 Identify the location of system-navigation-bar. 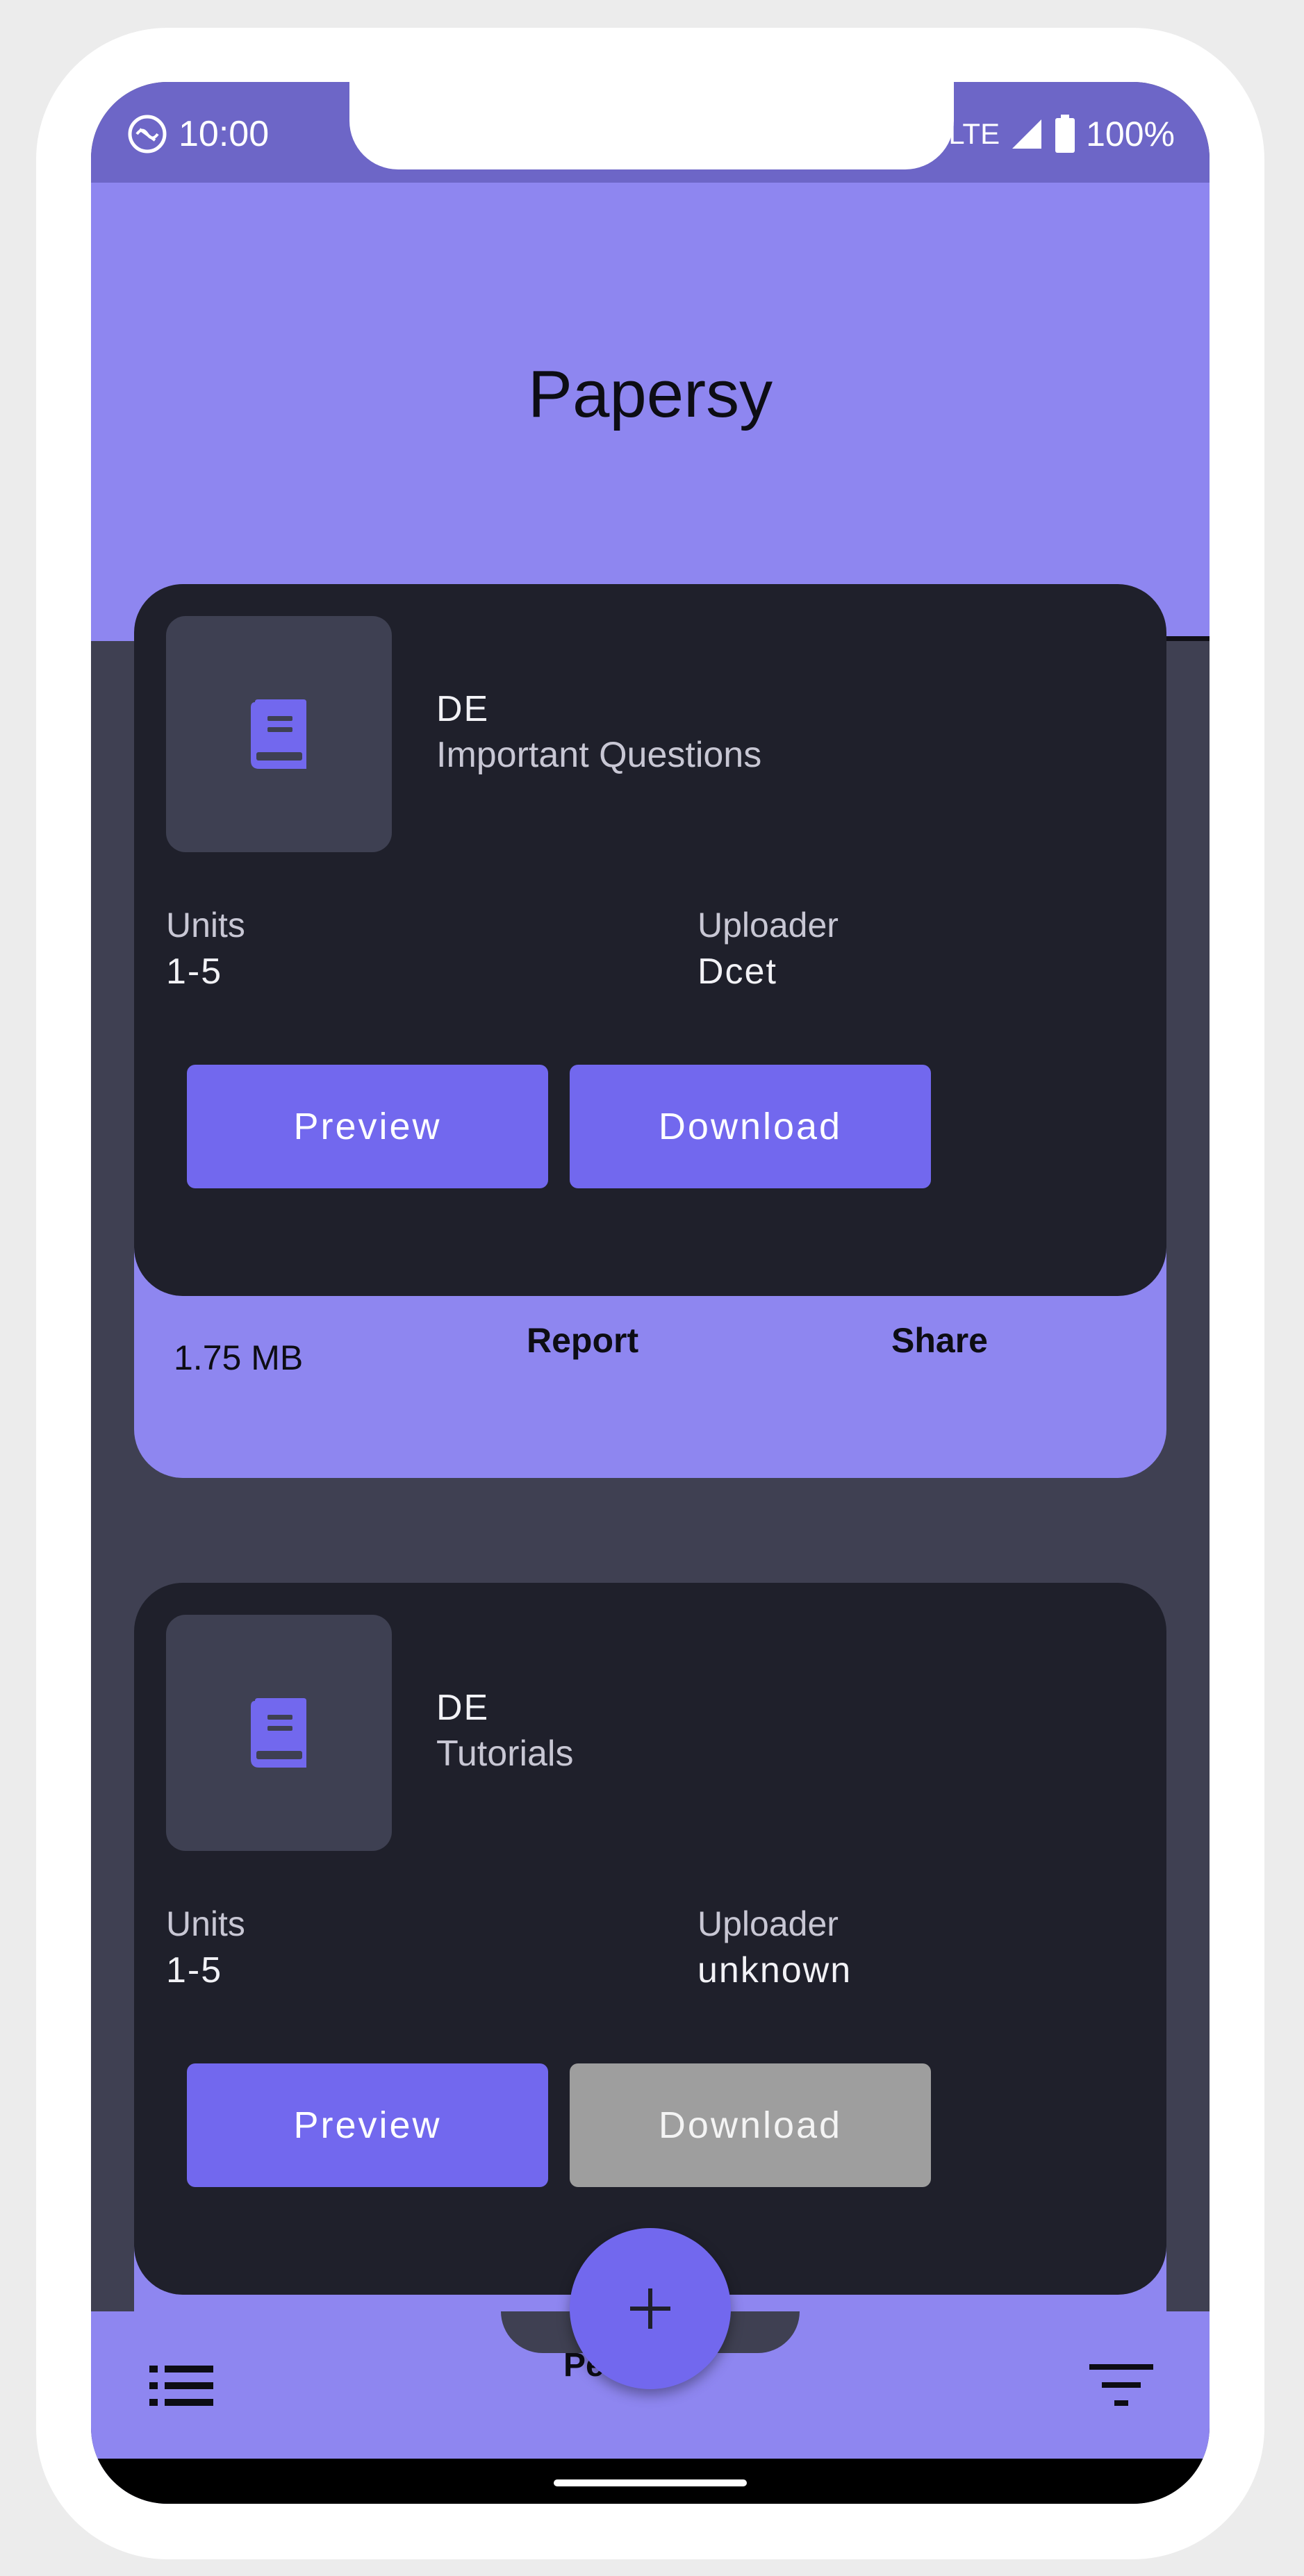
(650, 2481).